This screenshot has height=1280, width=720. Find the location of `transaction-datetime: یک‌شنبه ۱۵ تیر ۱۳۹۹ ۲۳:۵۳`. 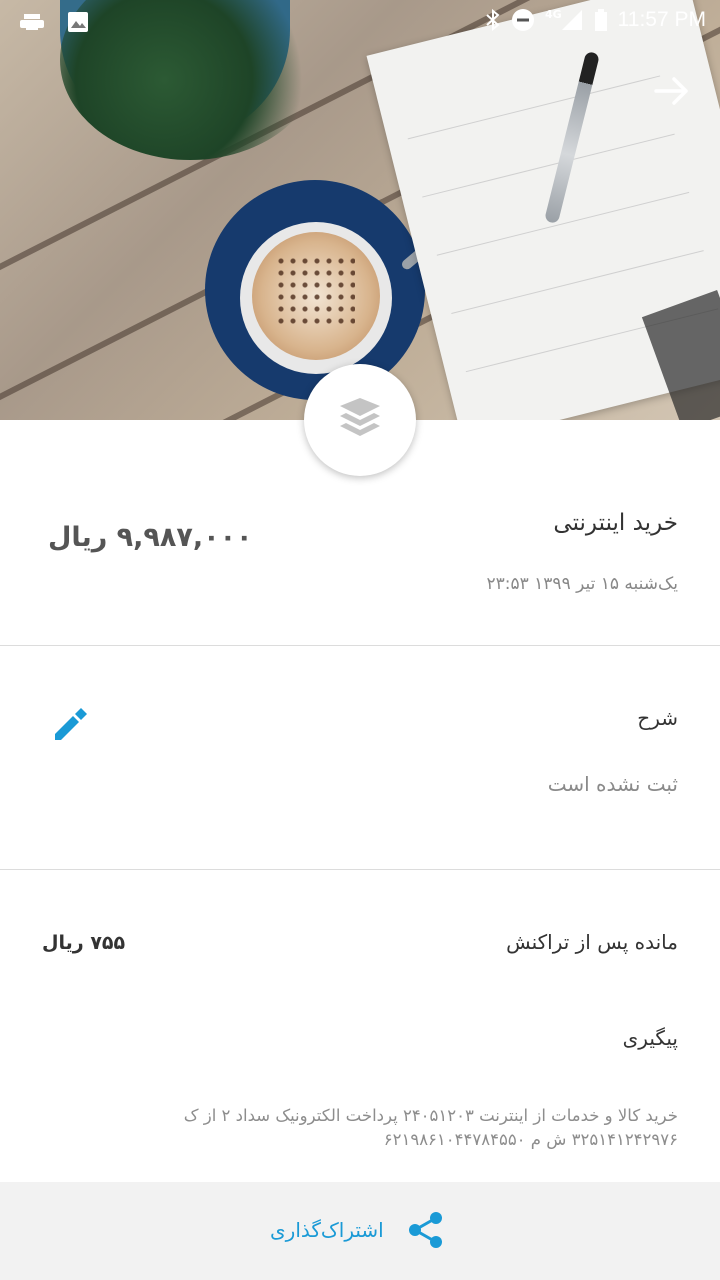

transaction-datetime: یک‌شنبه ۱۵ تیر ۱۳۹۹ ۲۳:۵۳ is located at coordinates (582, 584).